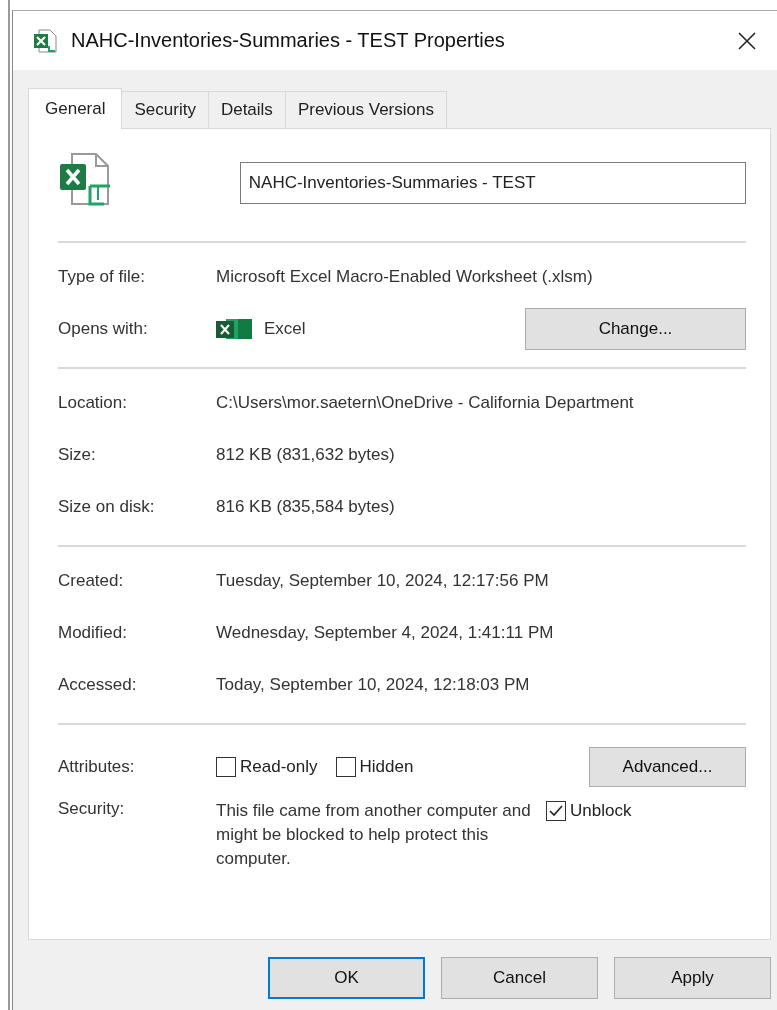  I want to click on field-label: Modified:, so click(93, 633).